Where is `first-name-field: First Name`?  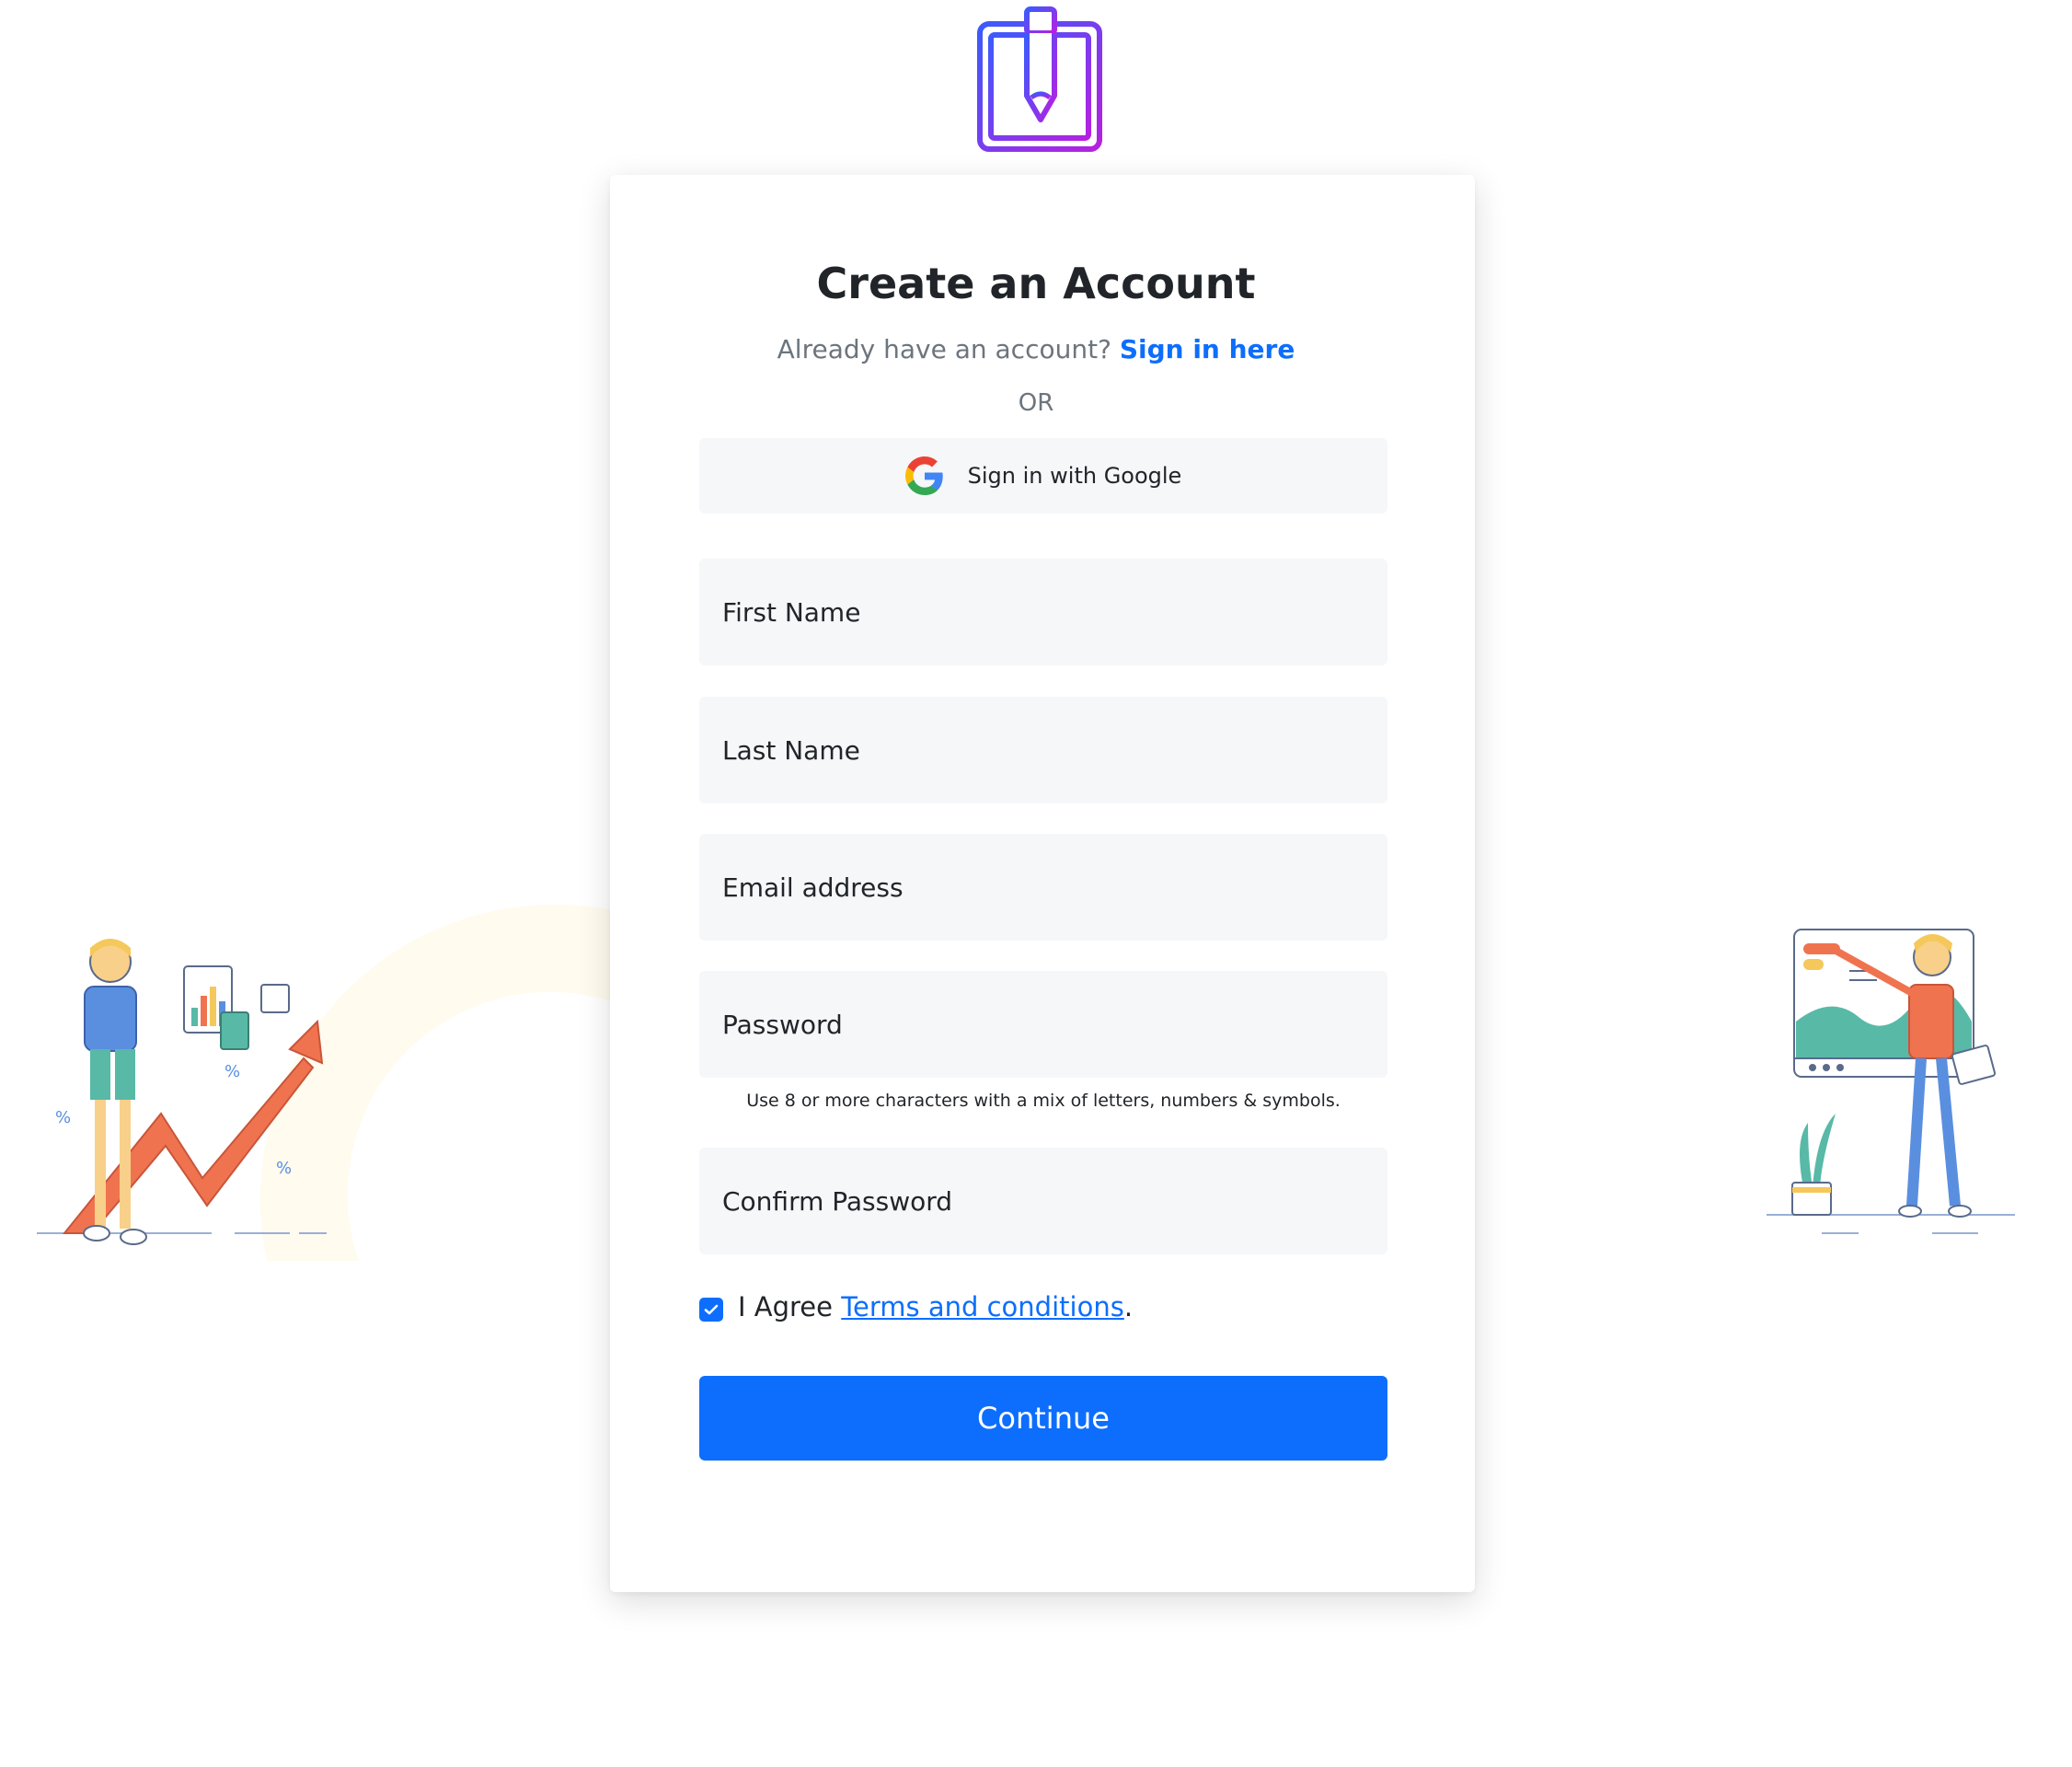
first-name-field: First Name is located at coordinates (1043, 612).